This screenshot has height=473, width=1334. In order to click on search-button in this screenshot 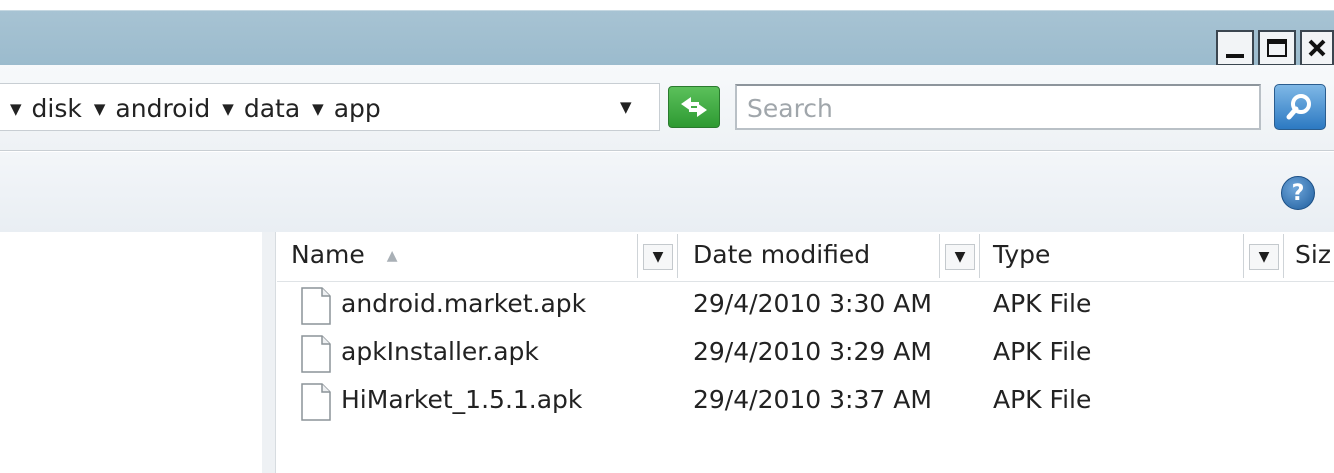, I will do `click(1300, 107)`.